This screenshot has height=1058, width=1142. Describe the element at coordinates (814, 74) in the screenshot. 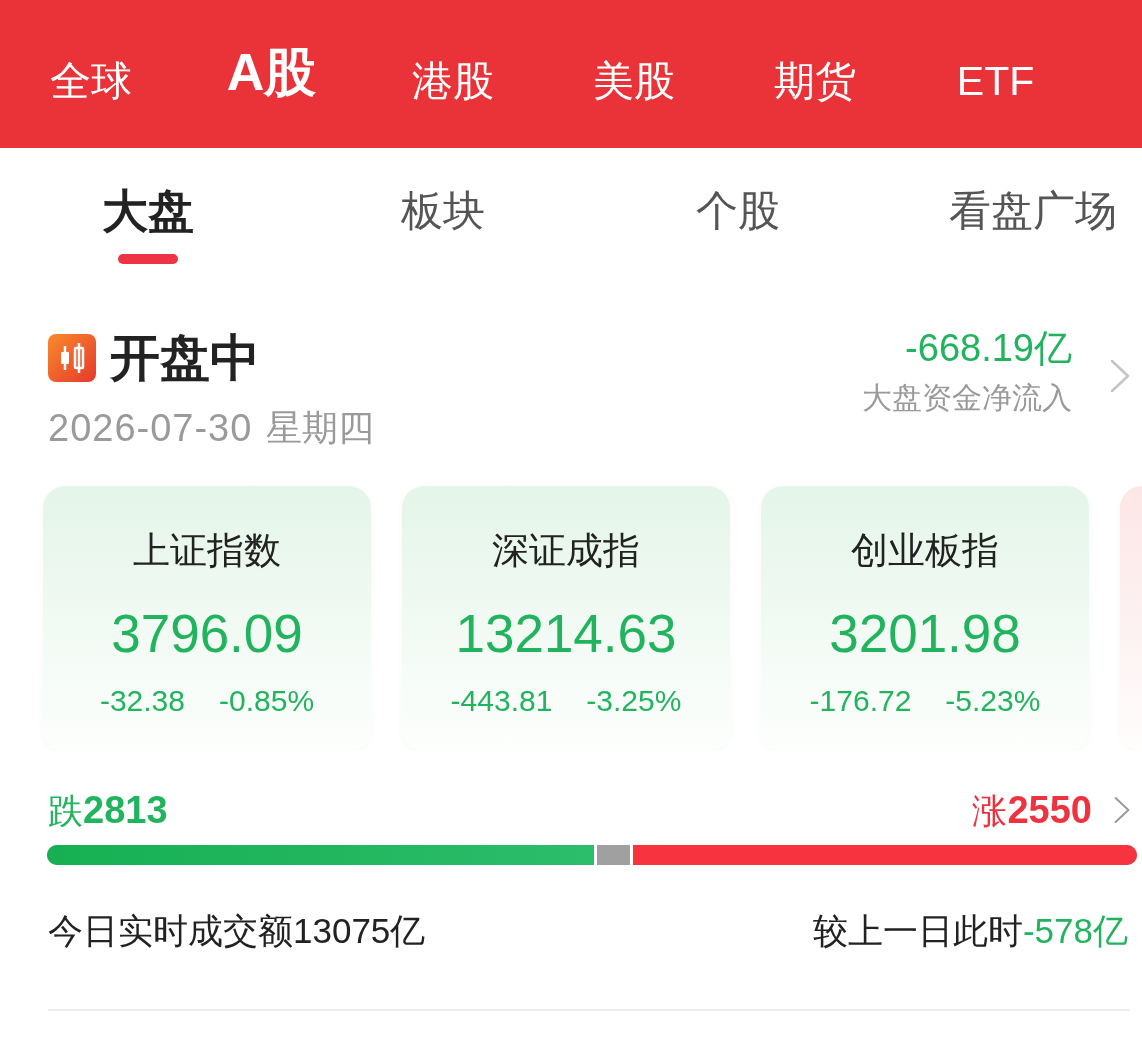

I see `market-tab: 期货` at that location.